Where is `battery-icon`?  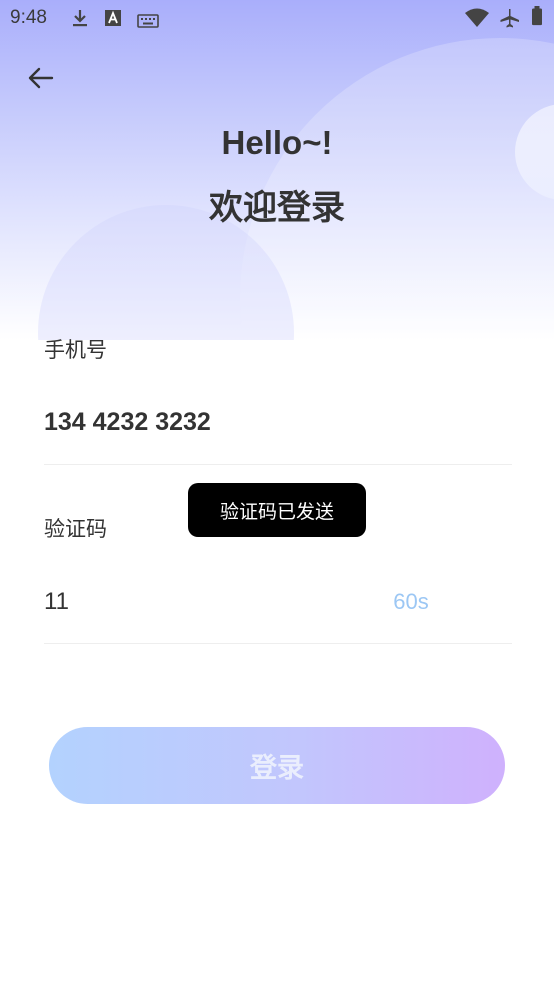
battery-icon is located at coordinates (537, 16).